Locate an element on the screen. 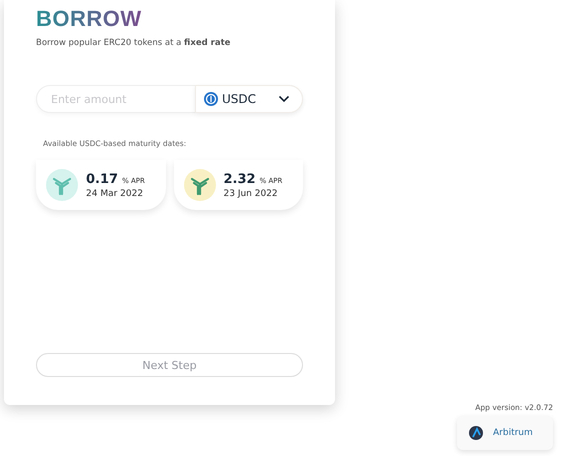 The width and height of the screenshot is (576, 456). maturity-date: 24 Mar 2022 is located at coordinates (115, 193).